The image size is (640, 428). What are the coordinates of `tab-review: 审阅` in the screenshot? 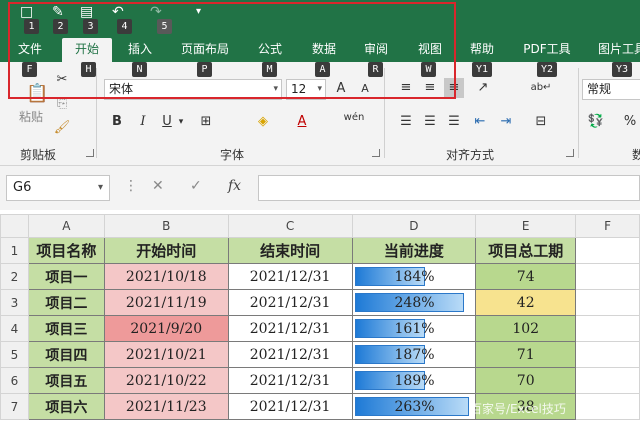 It's located at (376, 50).